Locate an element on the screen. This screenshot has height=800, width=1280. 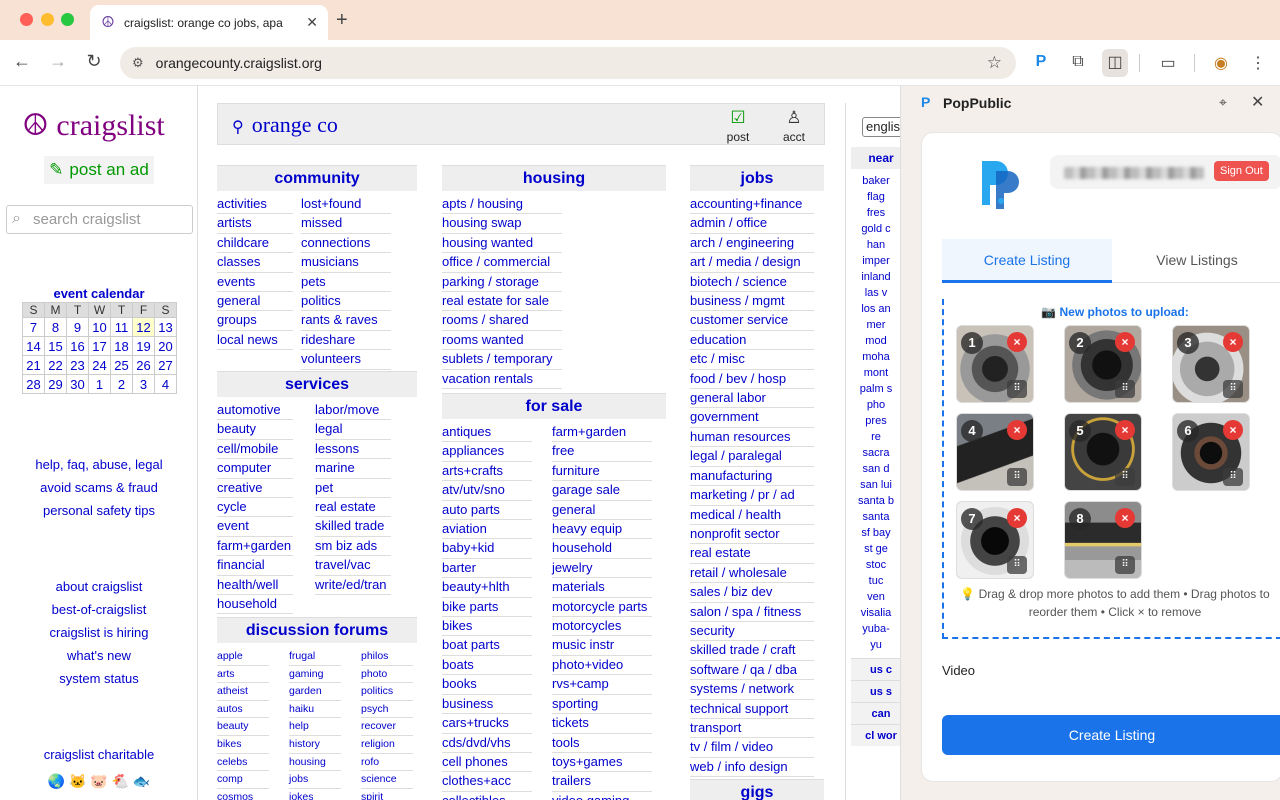
help-link: avoid scams & fraud is located at coordinates (99, 487).